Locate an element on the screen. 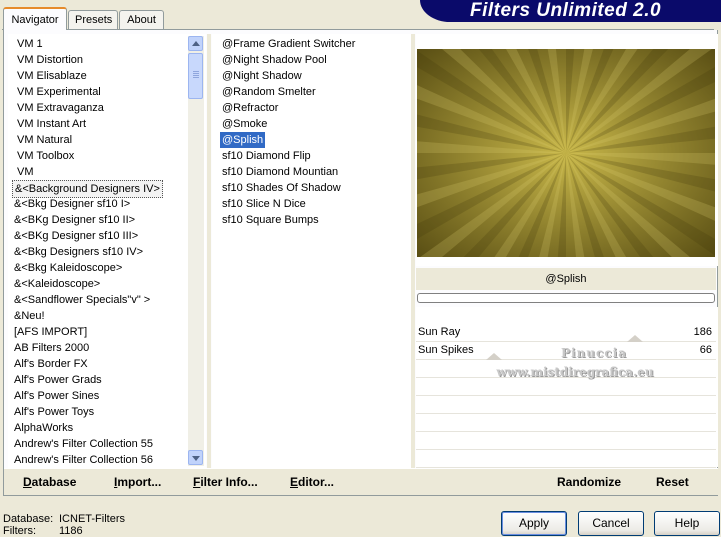 This screenshot has height=537, width=721. filter-item: sf10 Square Bumps is located at coordinates (270, 220).